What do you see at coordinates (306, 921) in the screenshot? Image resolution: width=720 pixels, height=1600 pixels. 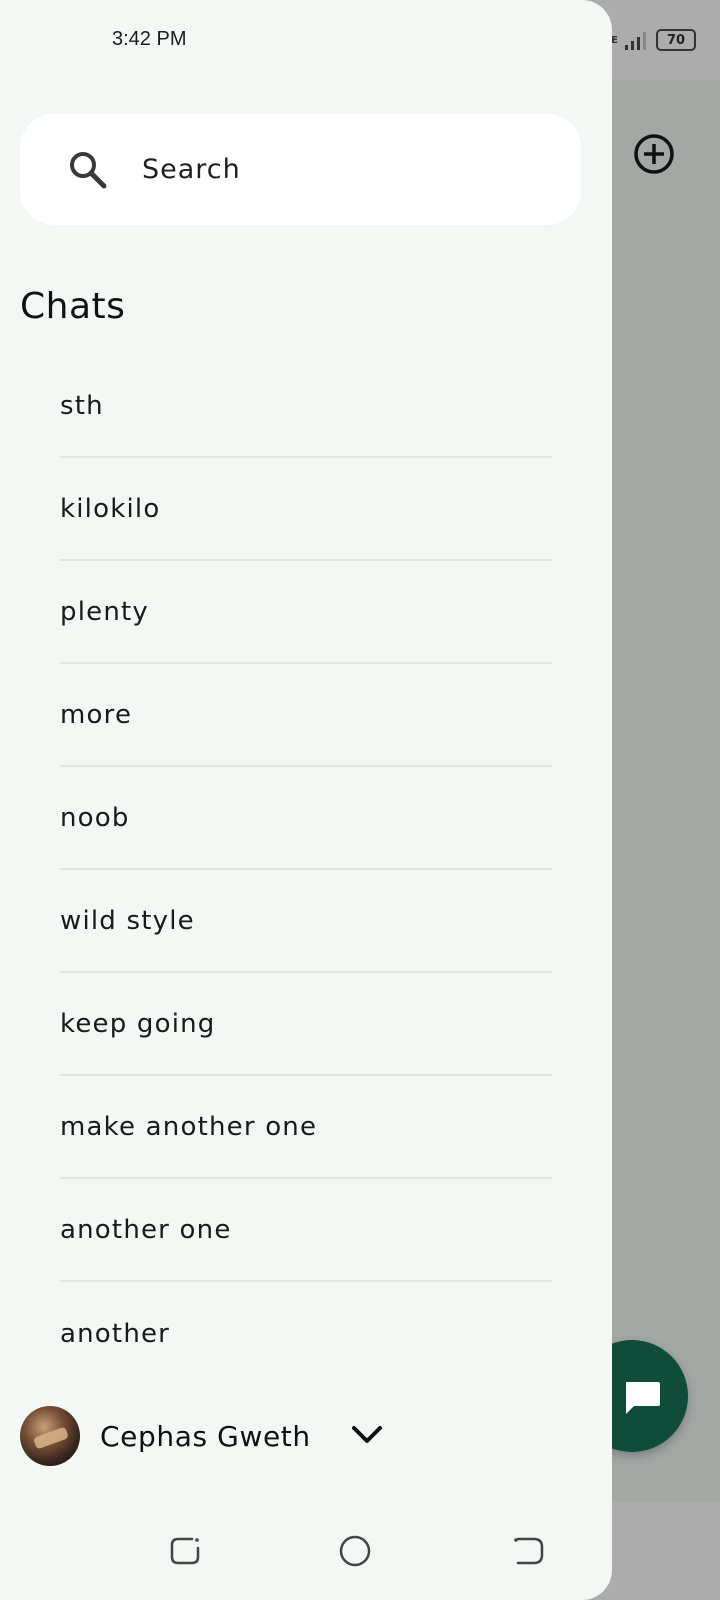 I see `chat-list-item: wild style` at bounding box center [306, 921].